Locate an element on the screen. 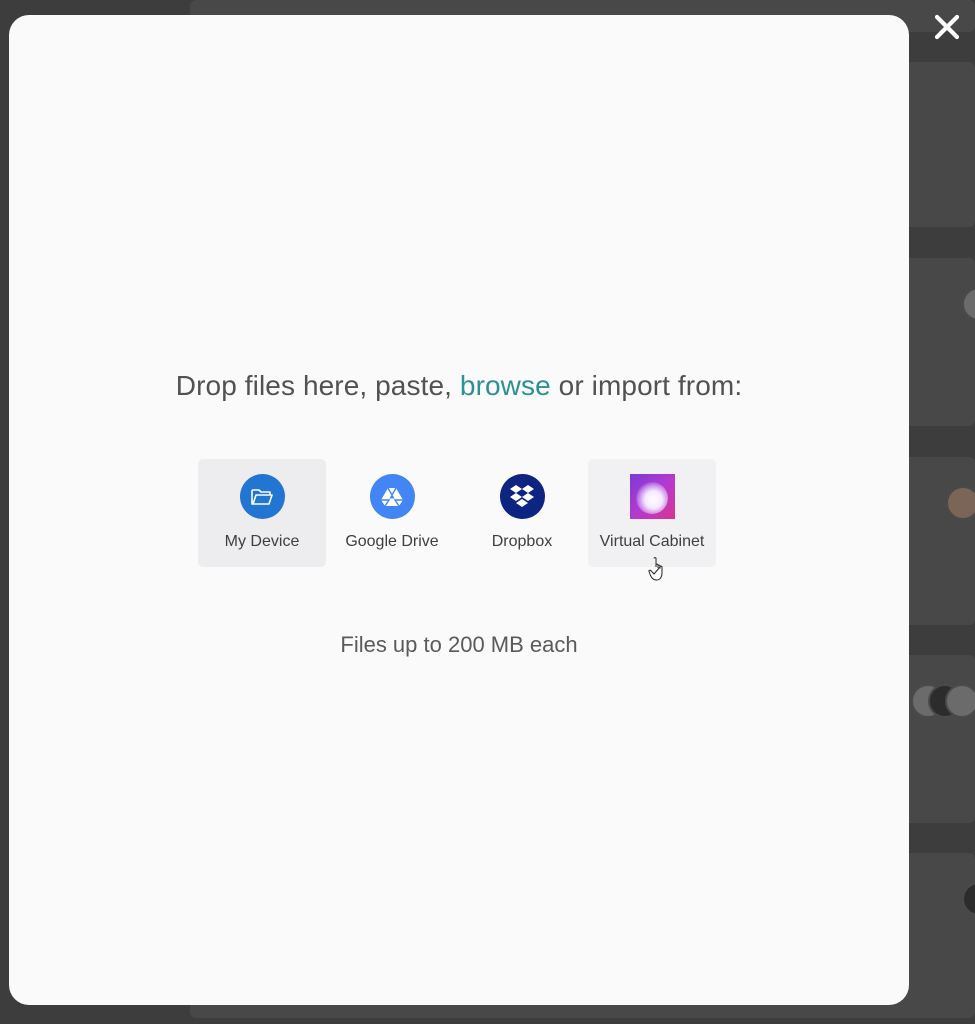 This screenshot has height=1024, width=975. file-size-limit: Files up to 200 MB each is located at coordinates (459, 644).